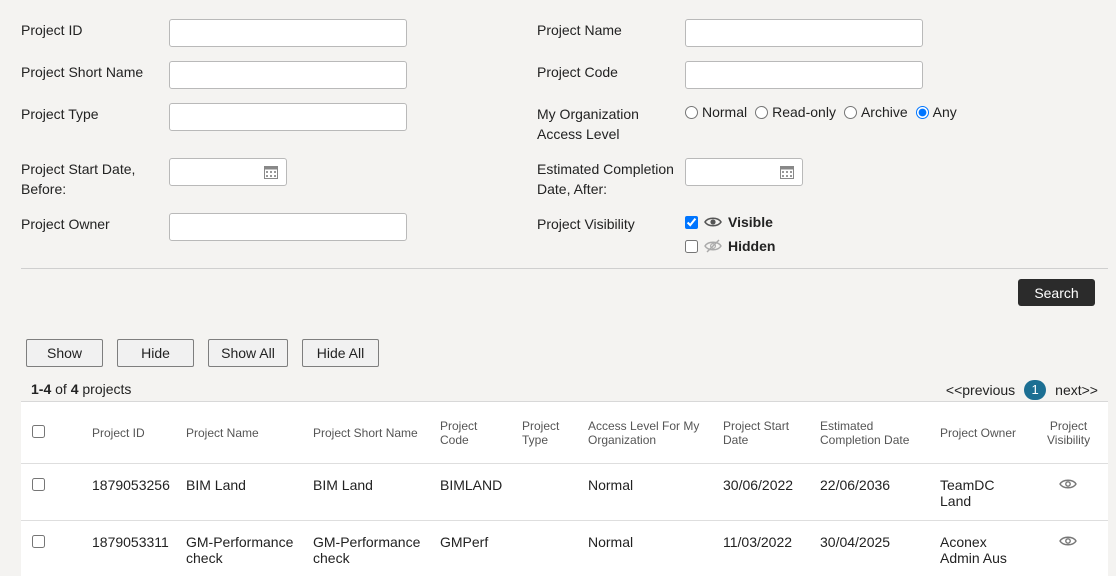 This screenshot has width=1116, height=576. What do you see at coordinates (691, 112) in the screenshot?
I see `access-radio-normal` at bounding box center [691, 112].